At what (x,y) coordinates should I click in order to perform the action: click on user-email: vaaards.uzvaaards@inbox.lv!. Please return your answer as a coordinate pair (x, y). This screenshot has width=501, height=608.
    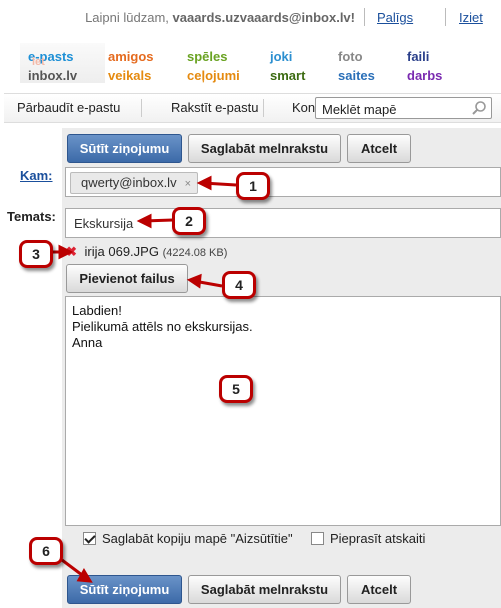
    Looking at the image, I should click on (263, 17).